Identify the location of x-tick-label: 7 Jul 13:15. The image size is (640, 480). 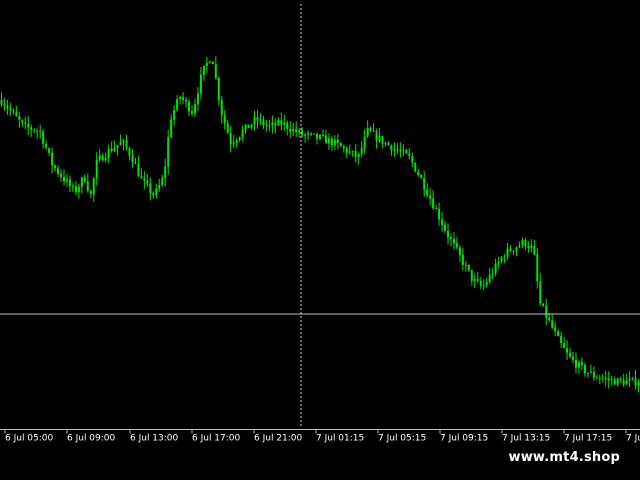
(526, 439).